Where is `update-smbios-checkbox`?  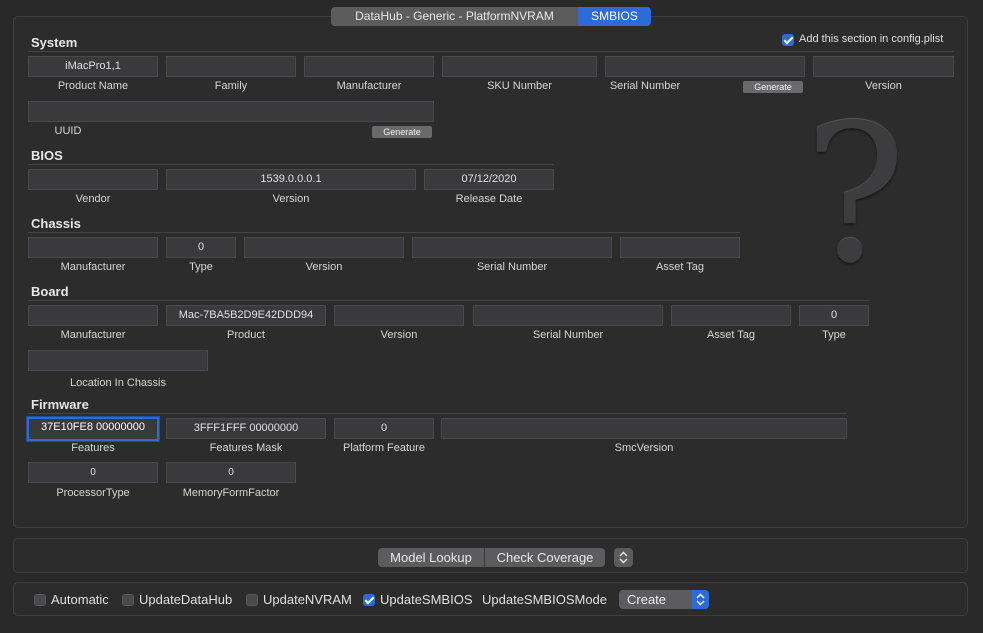 update-smbios-checkbox is located at coordinates (369, 600).